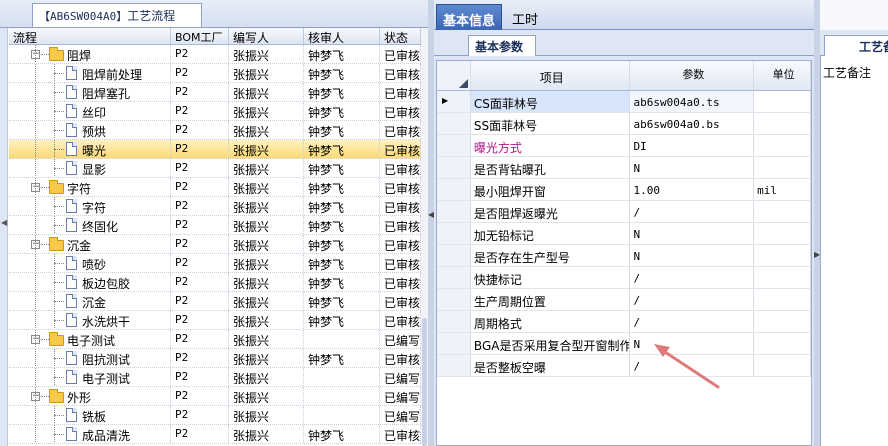 This screenshot has height=446, width=888. What do you see at coordinates (454, 101) in the screenshot?
I see `row-indicator: ▶` at bounding box center [454, 101].